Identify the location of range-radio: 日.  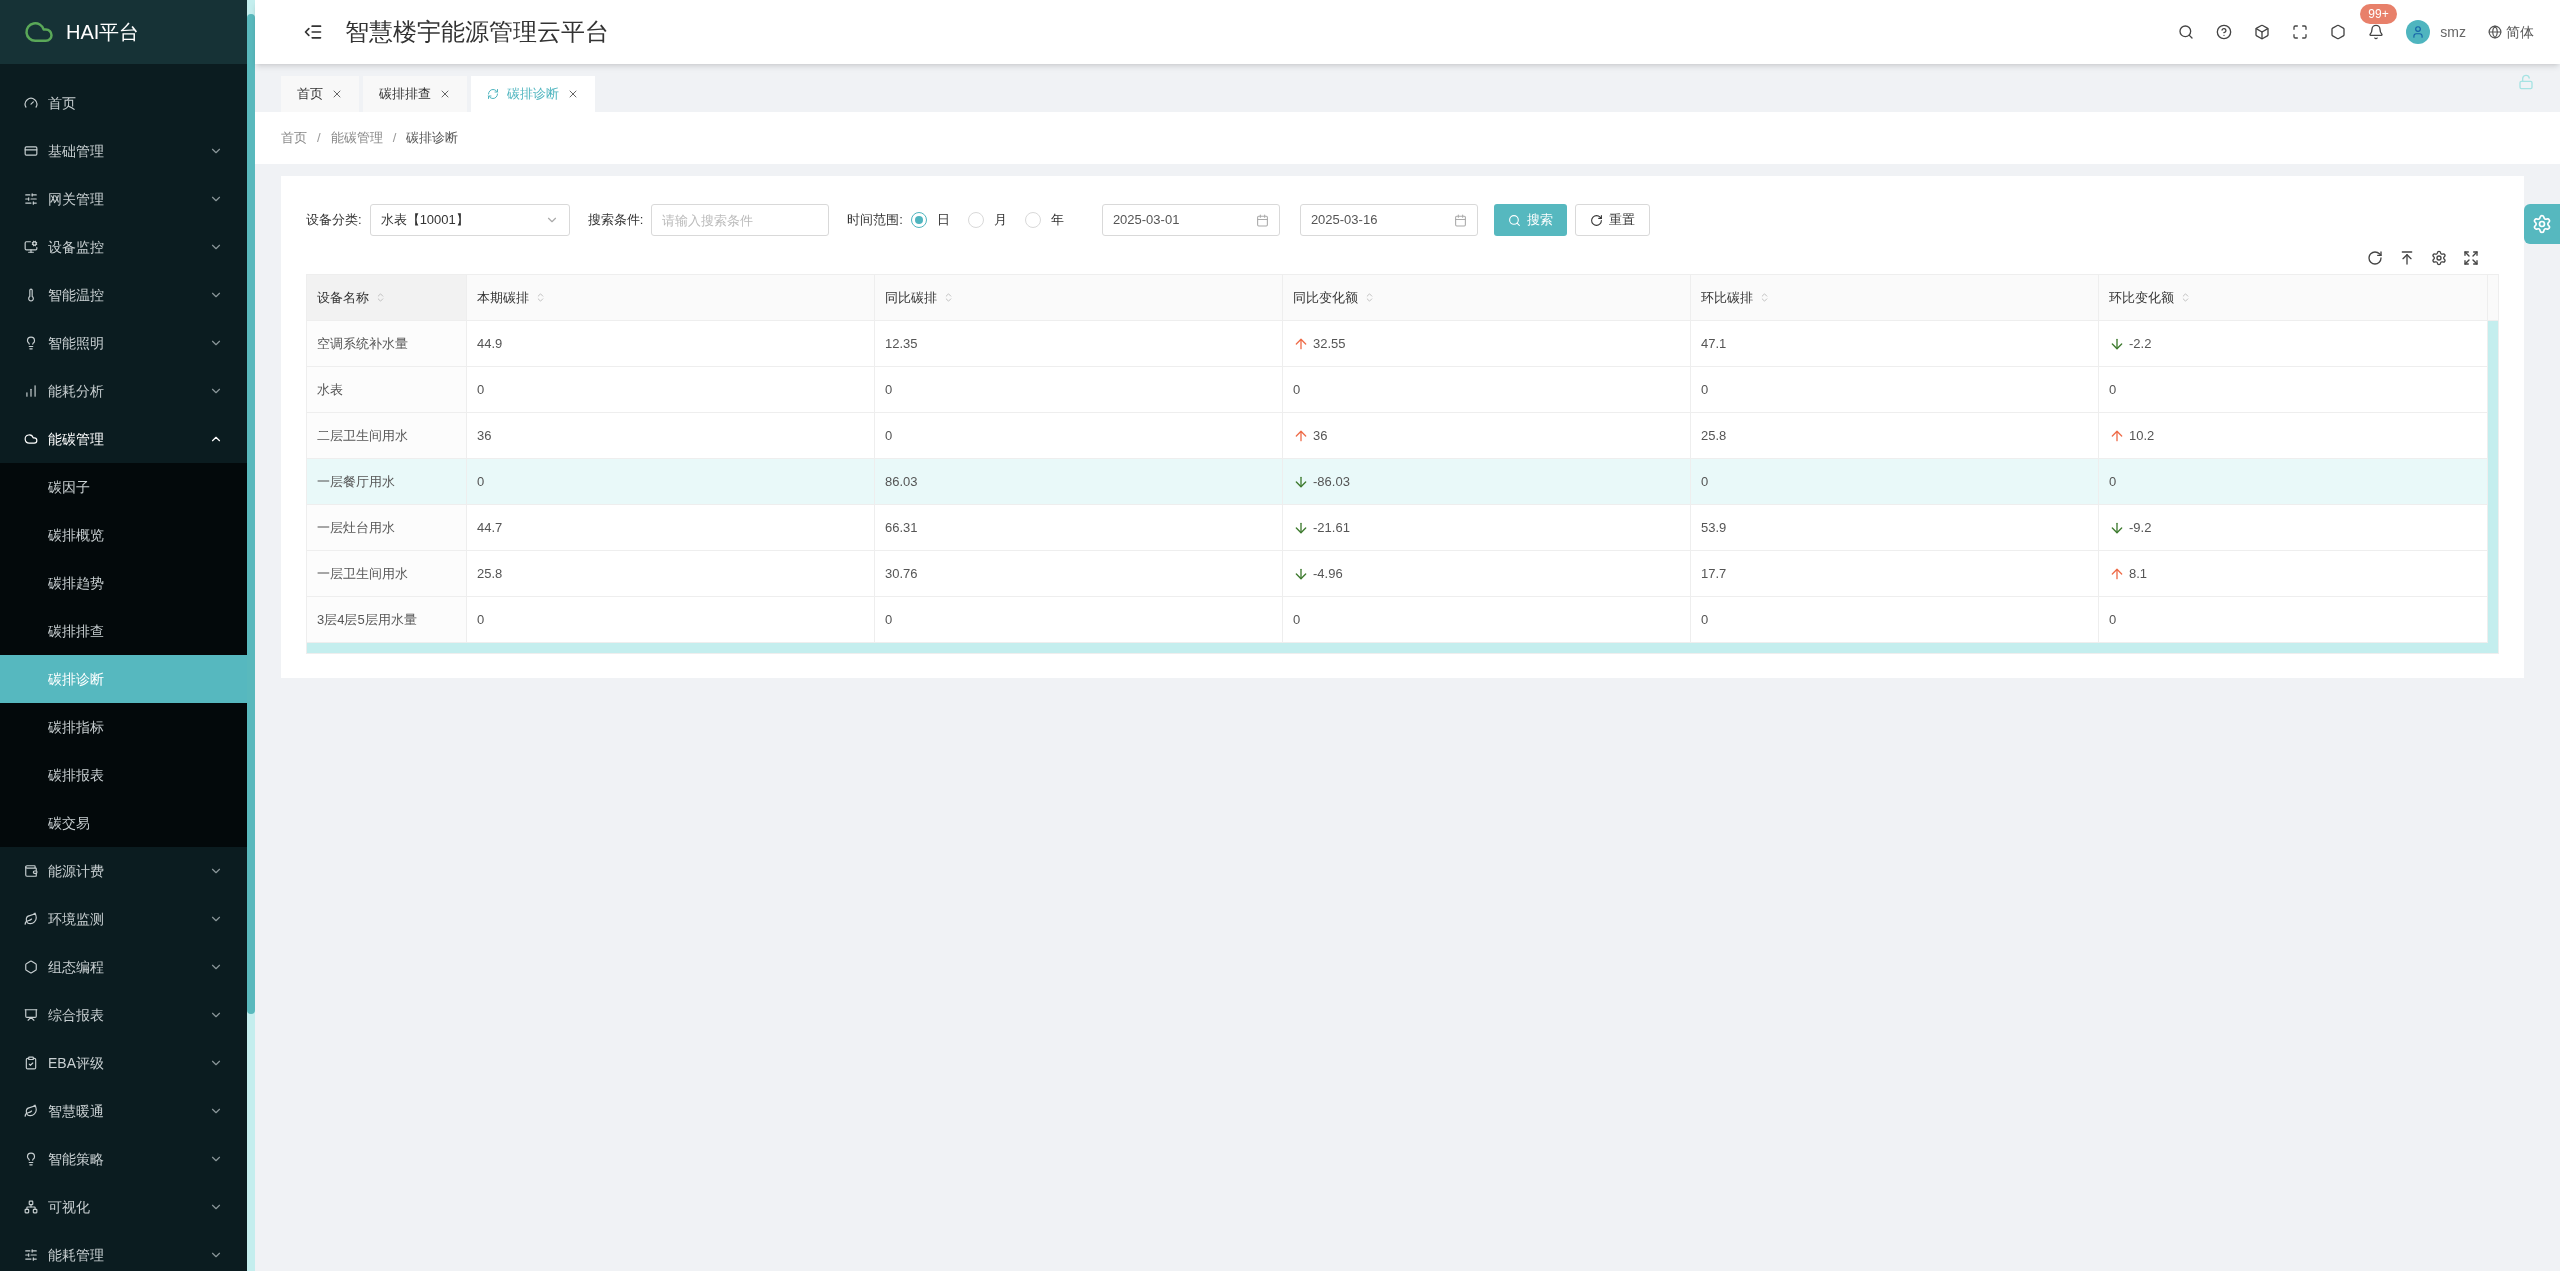
(930, 220).